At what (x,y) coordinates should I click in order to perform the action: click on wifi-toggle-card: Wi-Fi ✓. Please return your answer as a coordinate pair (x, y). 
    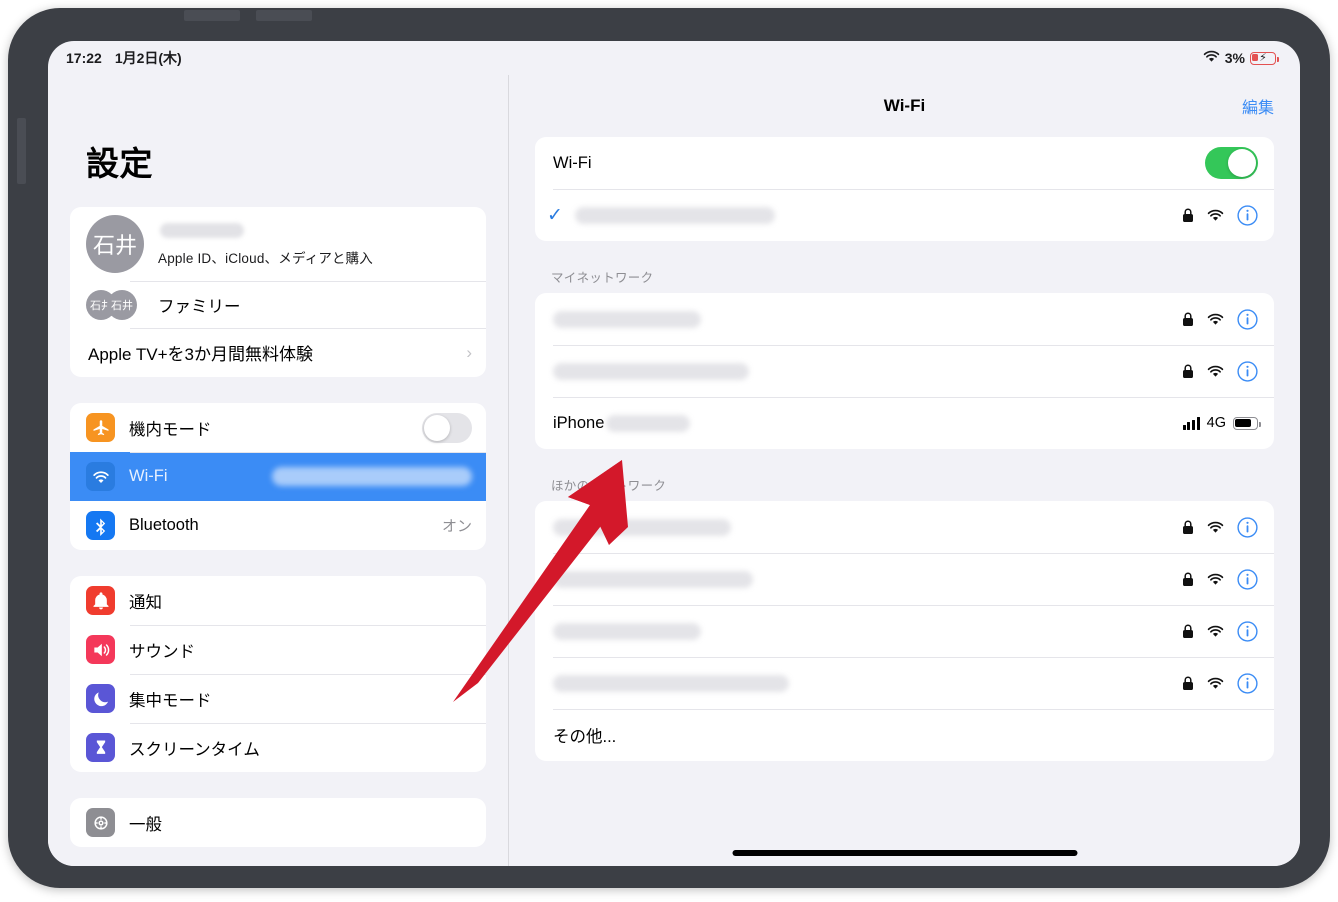
    Looking at the image, I should click on (904, 189).